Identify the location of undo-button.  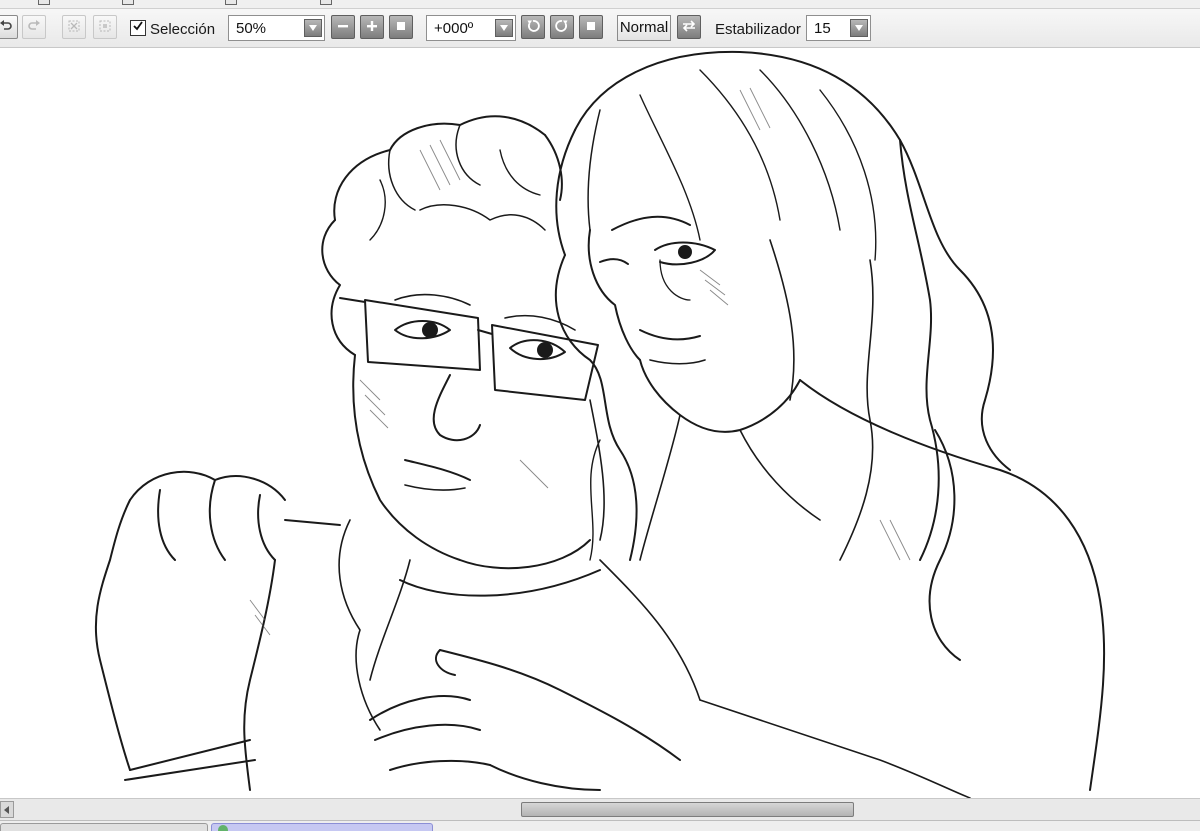
(9, 27).